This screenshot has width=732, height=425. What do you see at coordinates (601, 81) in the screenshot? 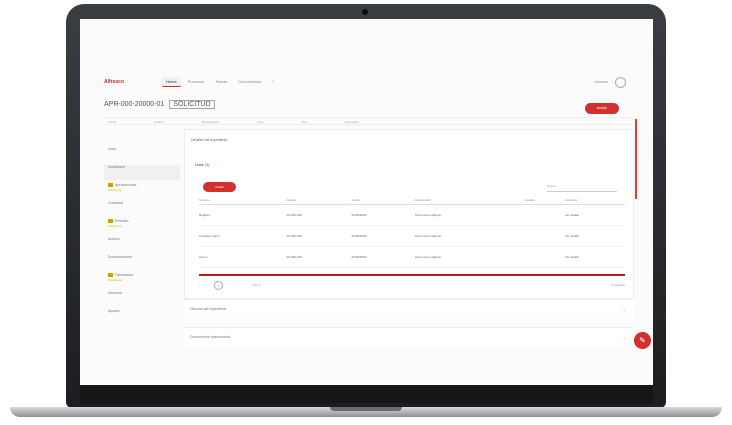
I see `user-name: Usuario` at bounding box center [601, 81].